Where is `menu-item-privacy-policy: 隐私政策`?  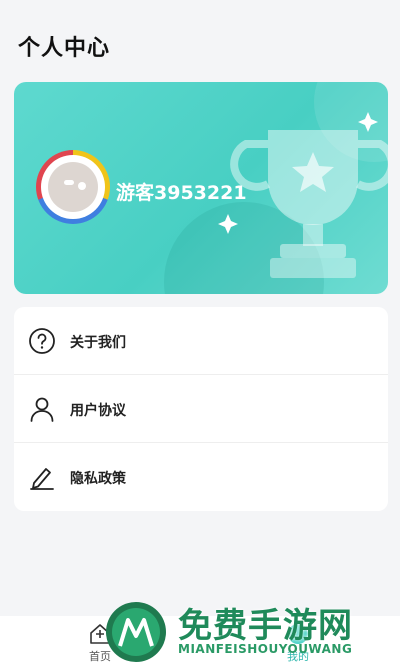
menu-item-privacy-policy: 隐私政策 is located at coordinates (201, 477).